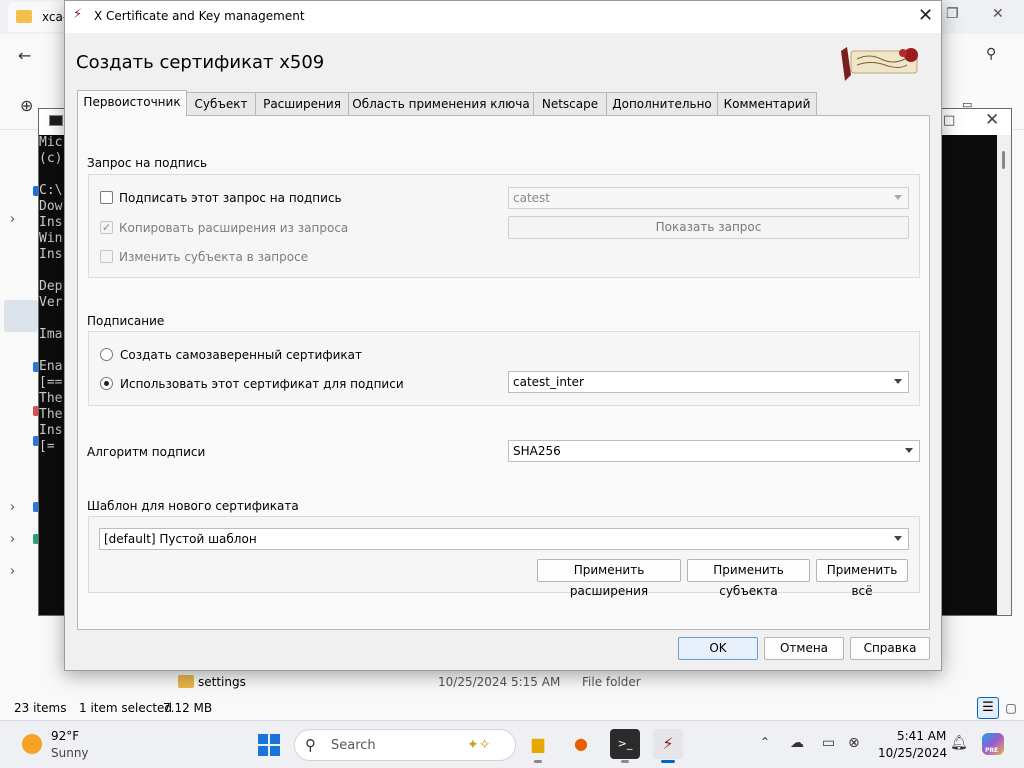  I want to click on running-indicator, so click(538, 761).